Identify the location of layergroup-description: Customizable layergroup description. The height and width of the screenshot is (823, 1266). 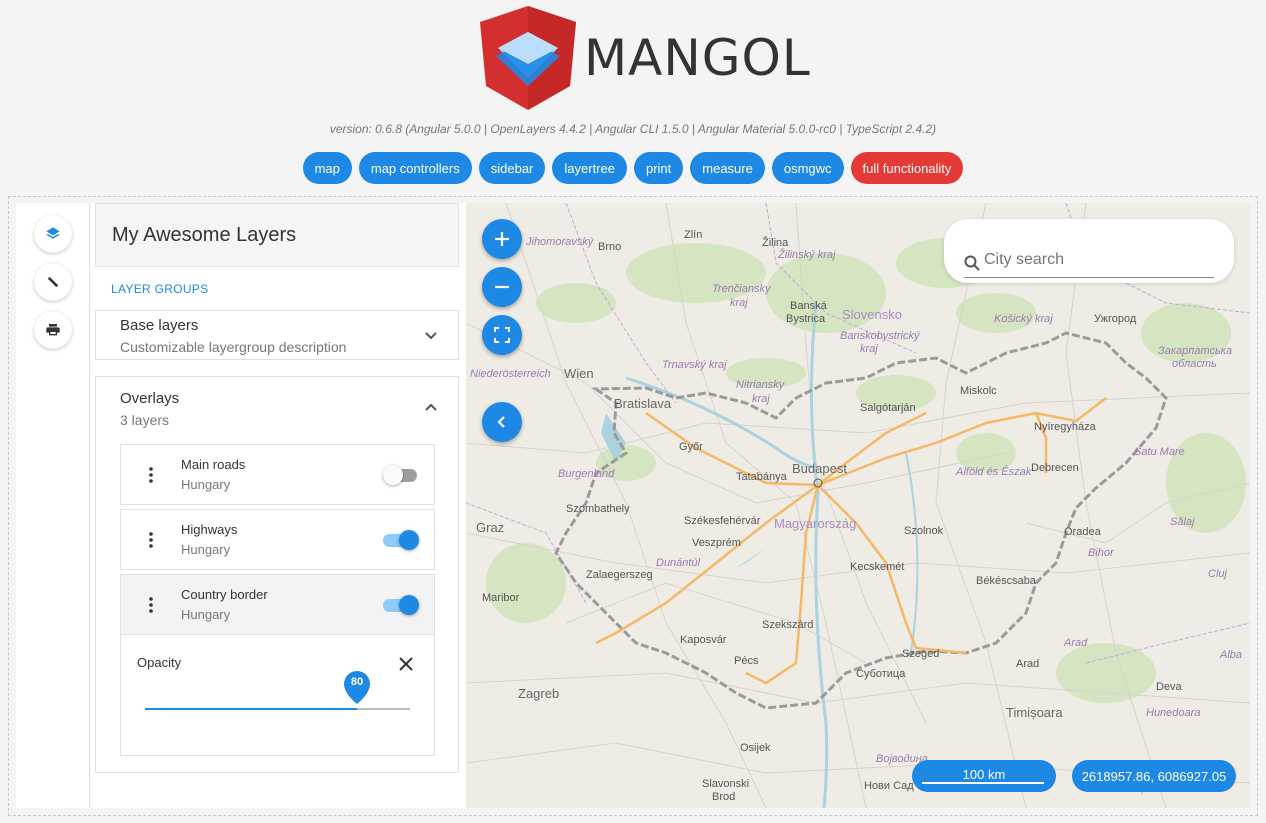
(233, 347).